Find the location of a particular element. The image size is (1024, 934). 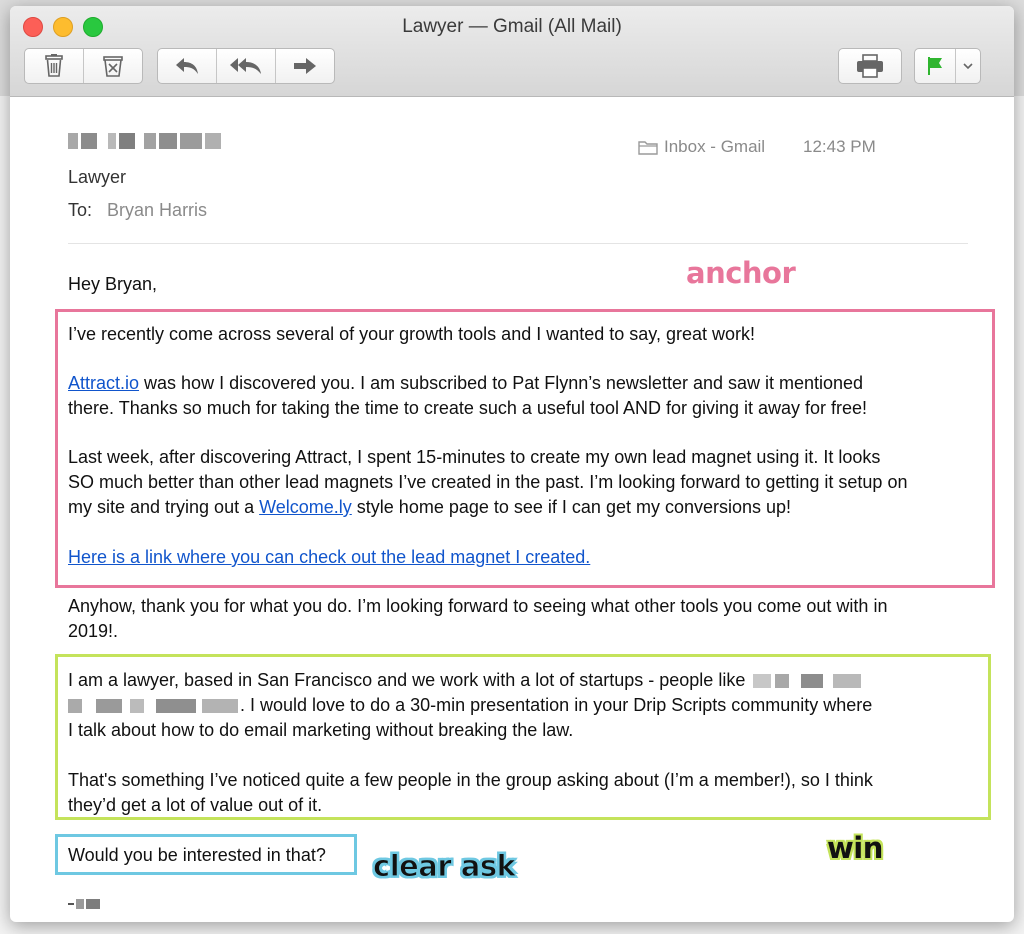

flag-menu-button is located at coordinates (968, 66).